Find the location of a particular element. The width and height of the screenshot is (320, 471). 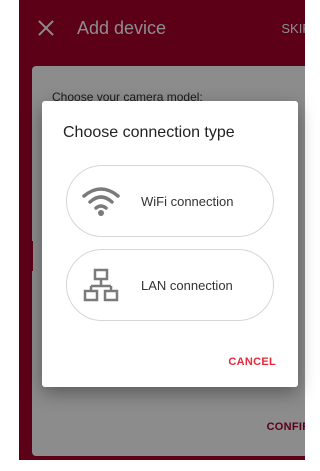

lan-connection-label: LAN connection is located at coordinates (187, 285).